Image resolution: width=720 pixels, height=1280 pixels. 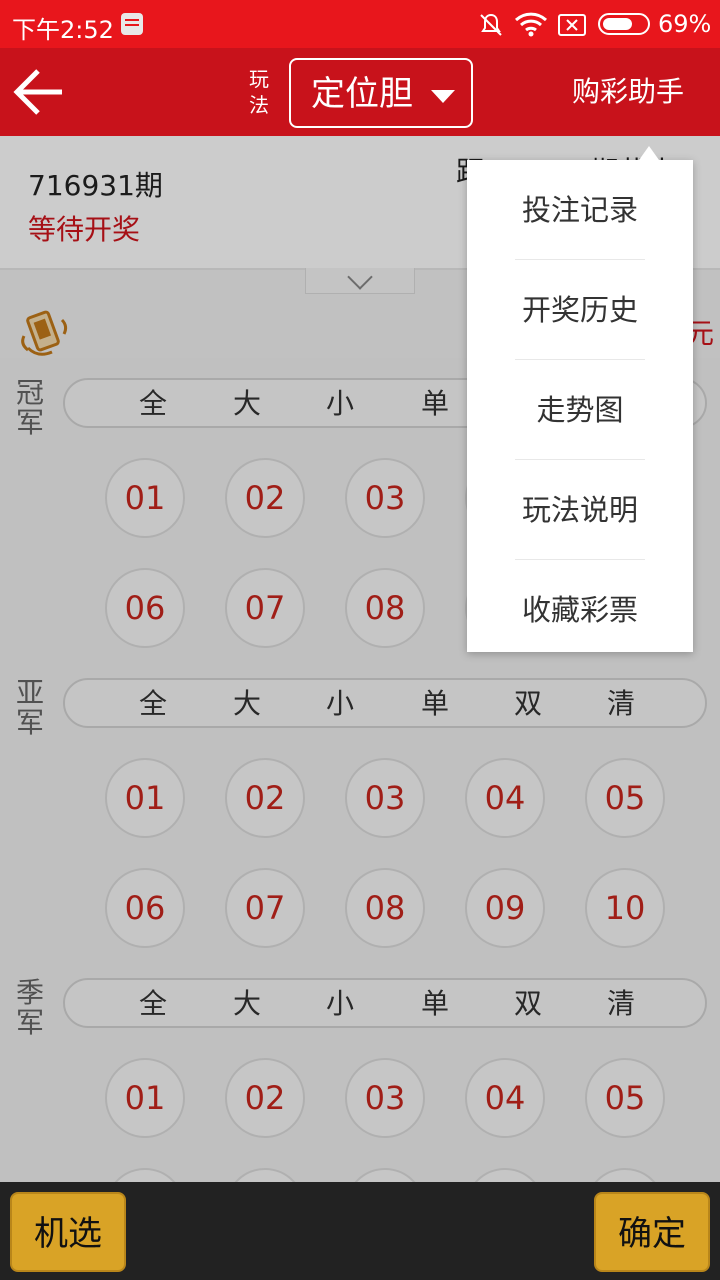 I want to click on purchase-helper-button: 购彩助手, so click(x=628, y=92).